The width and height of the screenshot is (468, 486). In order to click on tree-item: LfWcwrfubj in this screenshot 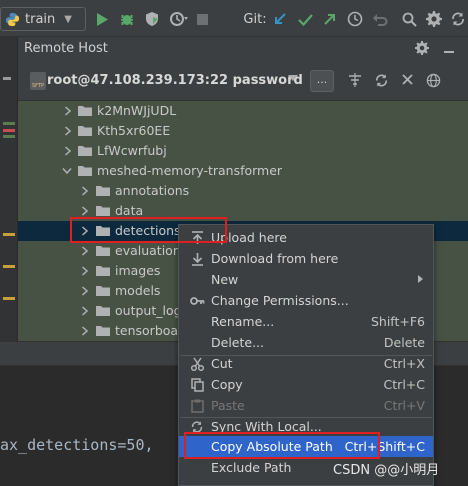, I will do `click(243, 151)`.